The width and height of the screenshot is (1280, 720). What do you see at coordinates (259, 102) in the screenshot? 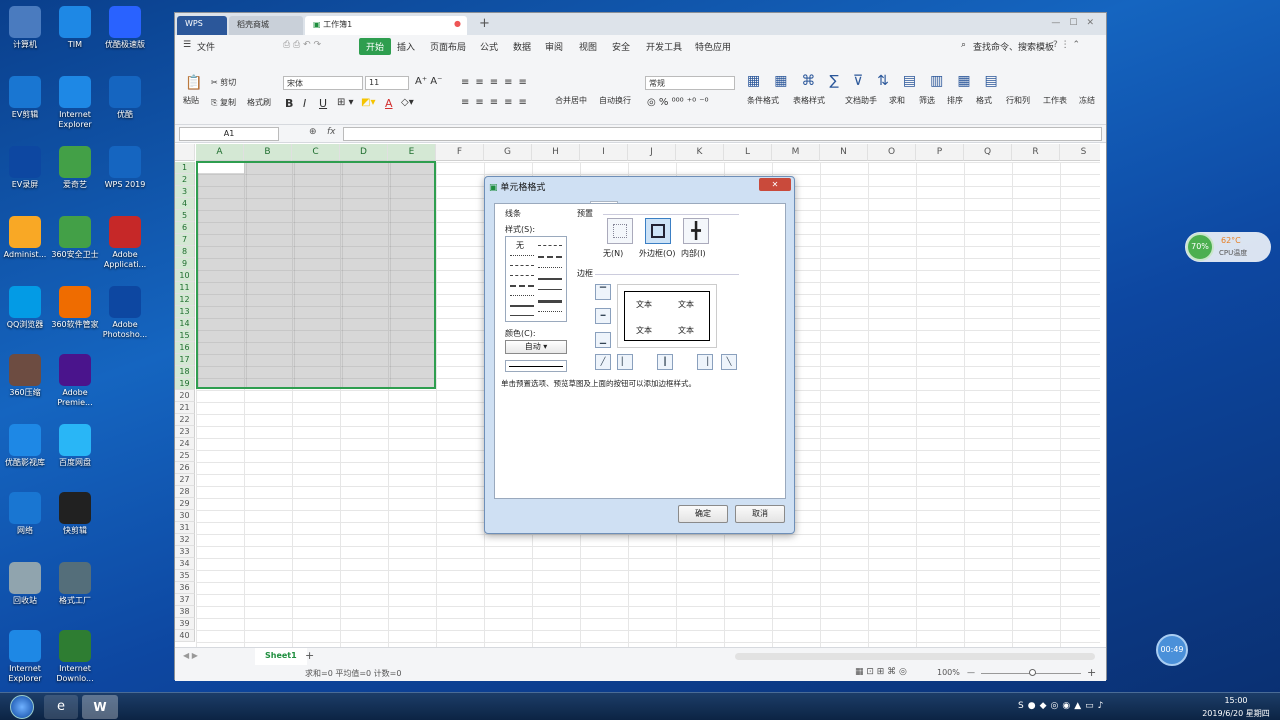
I see `format-painter-button: 格式刷` at bounding box center [259, 102].